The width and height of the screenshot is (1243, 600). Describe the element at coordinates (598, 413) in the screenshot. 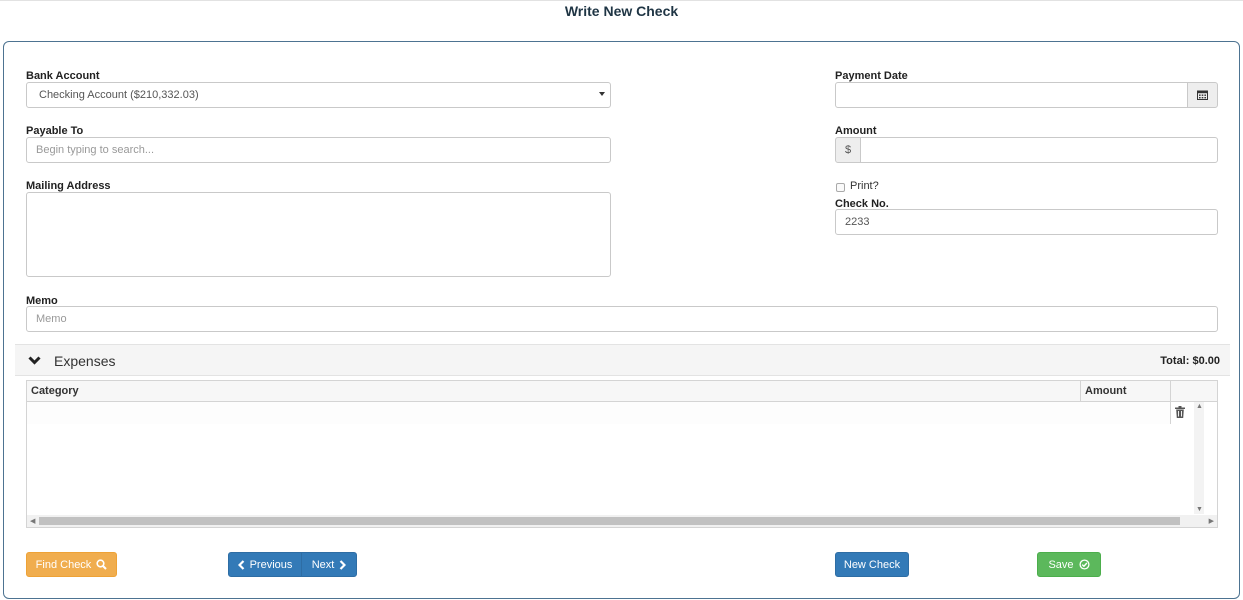

I see `table-row` at that location.